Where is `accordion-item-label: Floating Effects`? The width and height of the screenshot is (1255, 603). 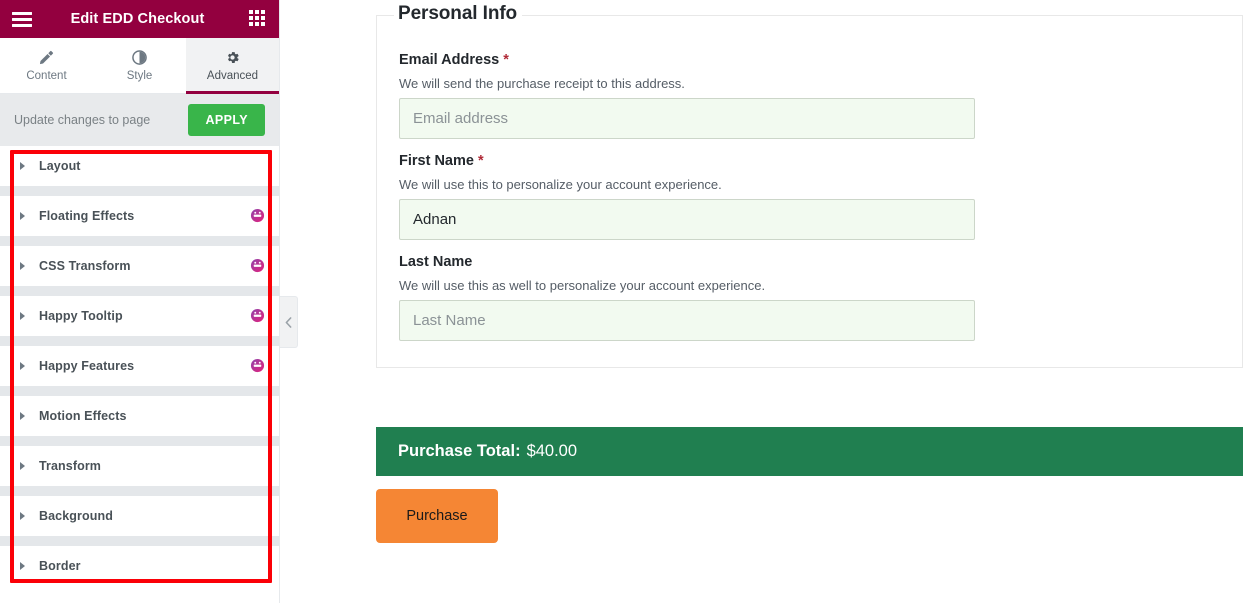 accordion-item-label: Floating Effects is located at coordinates (87, 215).